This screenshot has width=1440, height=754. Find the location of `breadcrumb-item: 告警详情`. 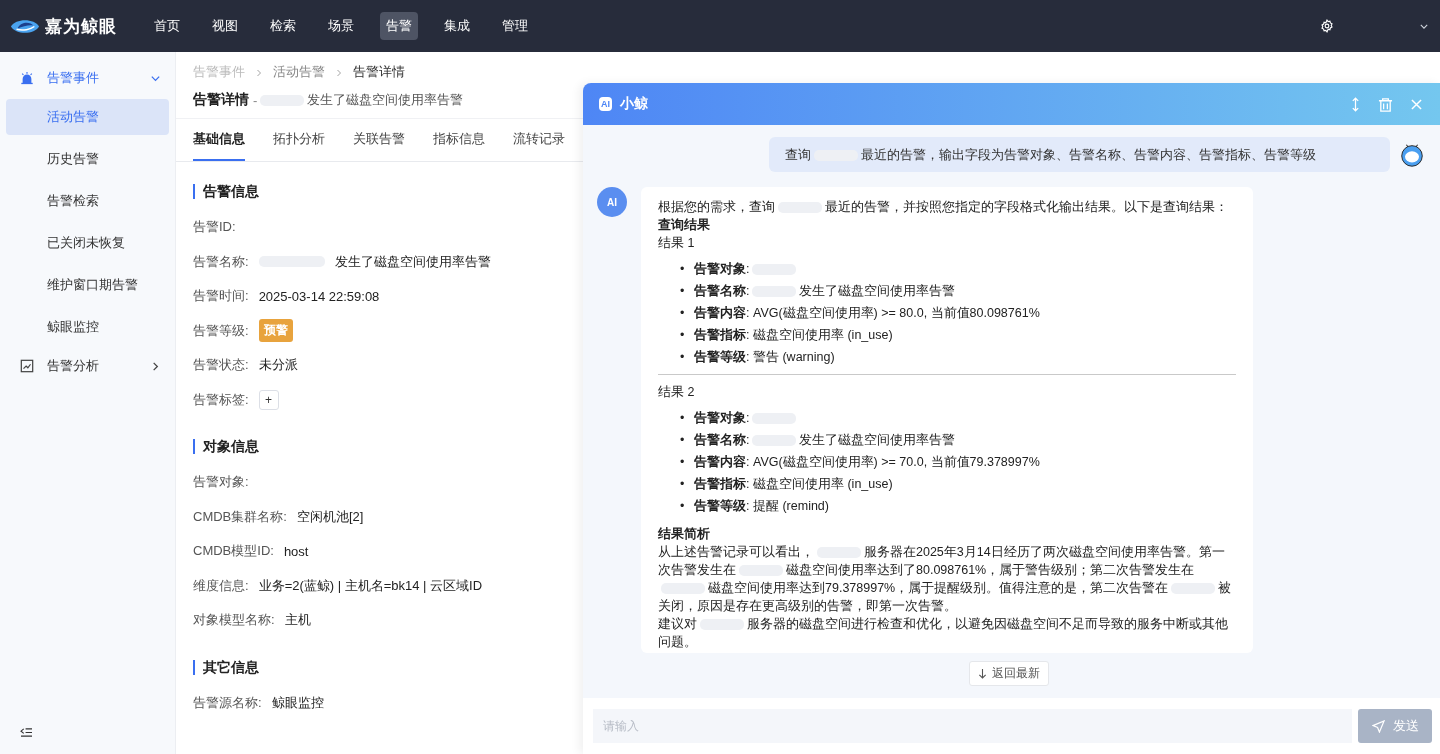

breadcrumb-item: 告警详情 is located at coordinates (379, 72).